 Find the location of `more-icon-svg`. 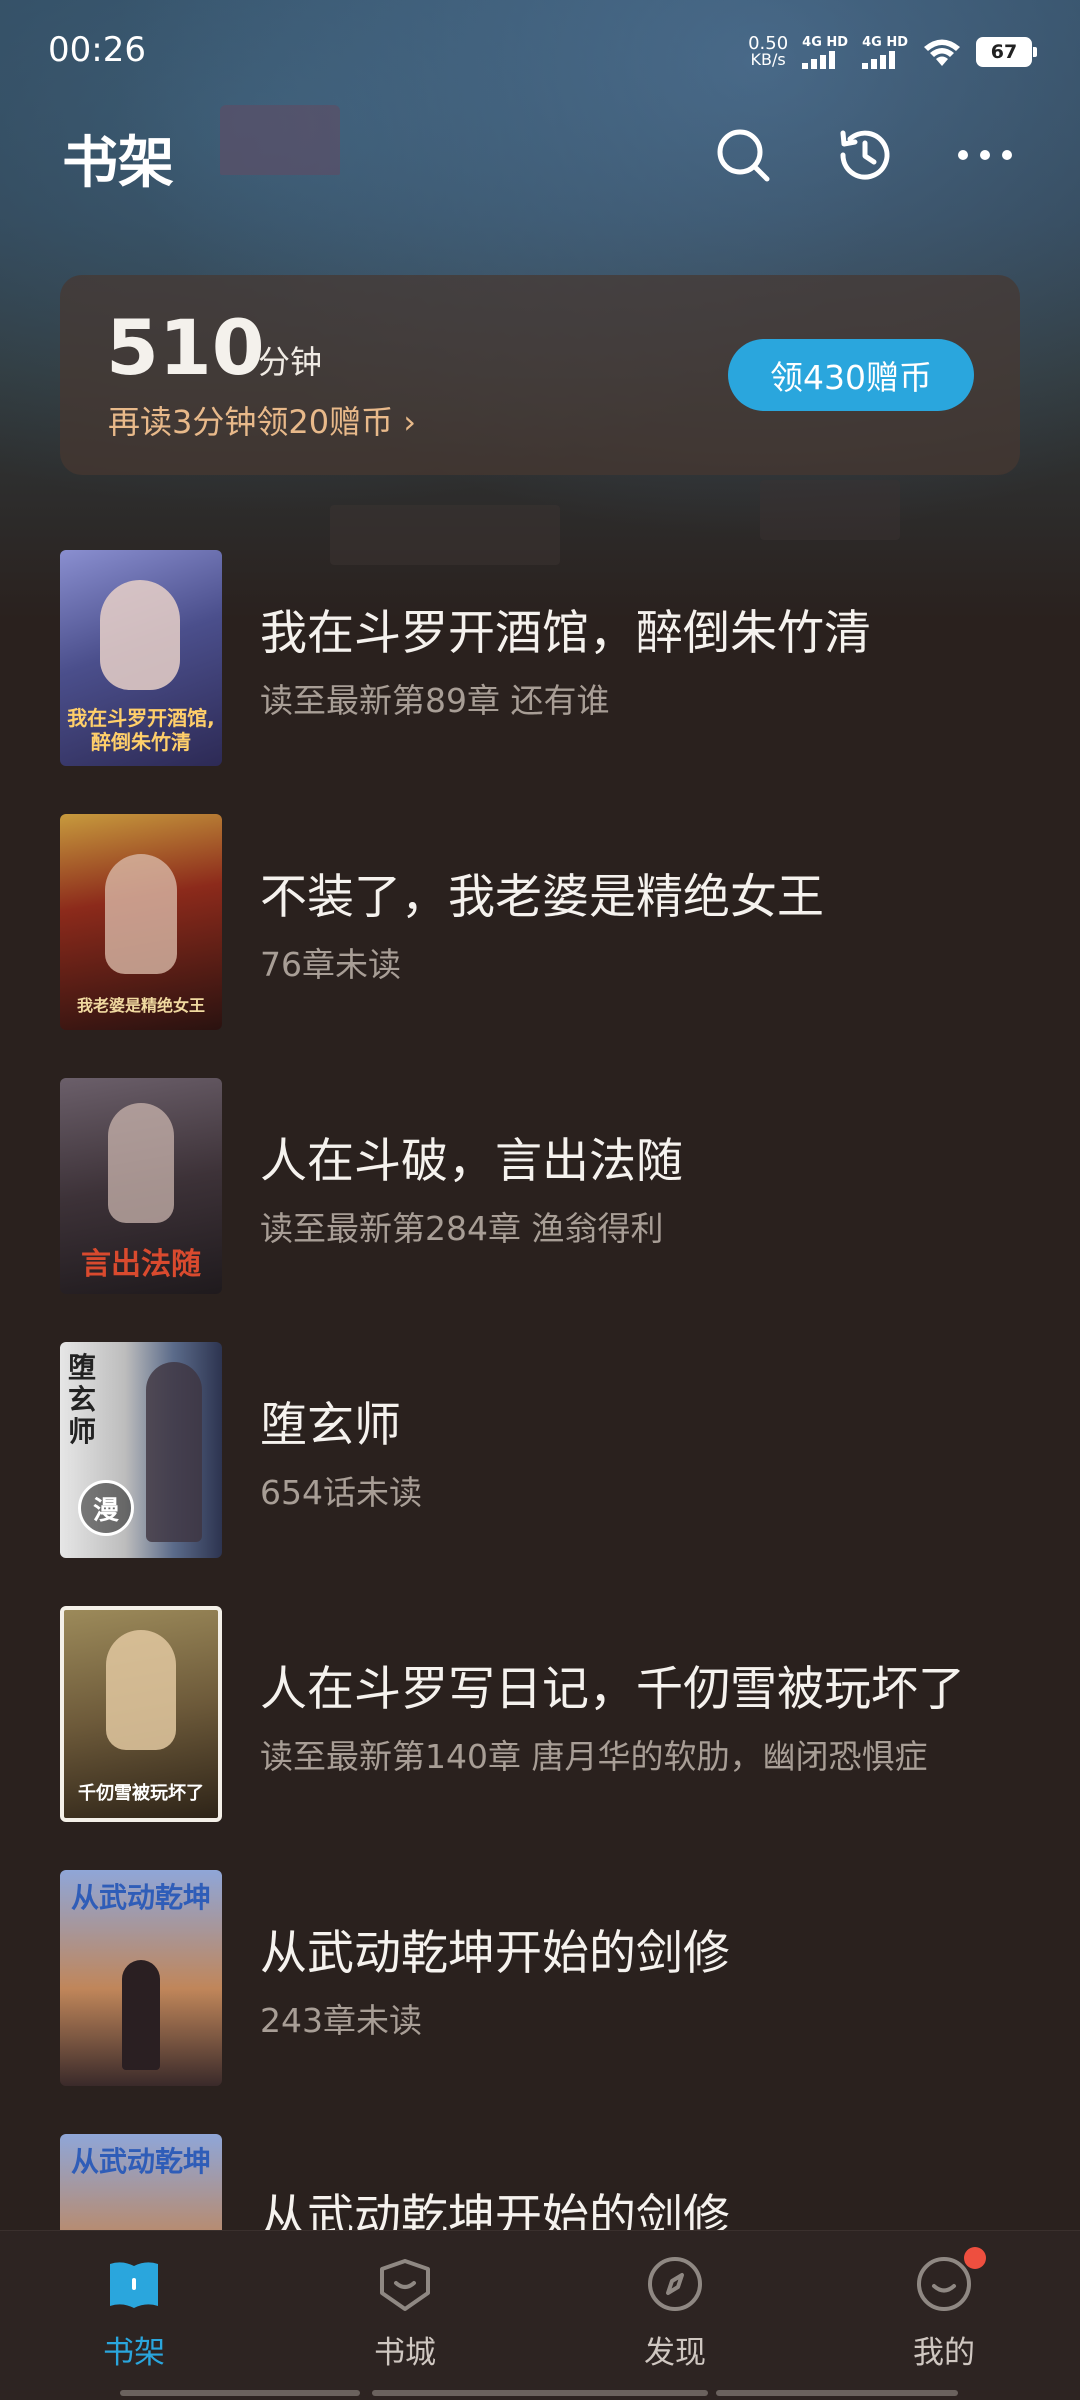

more-icon-svg is located at coordinates (985, 155).